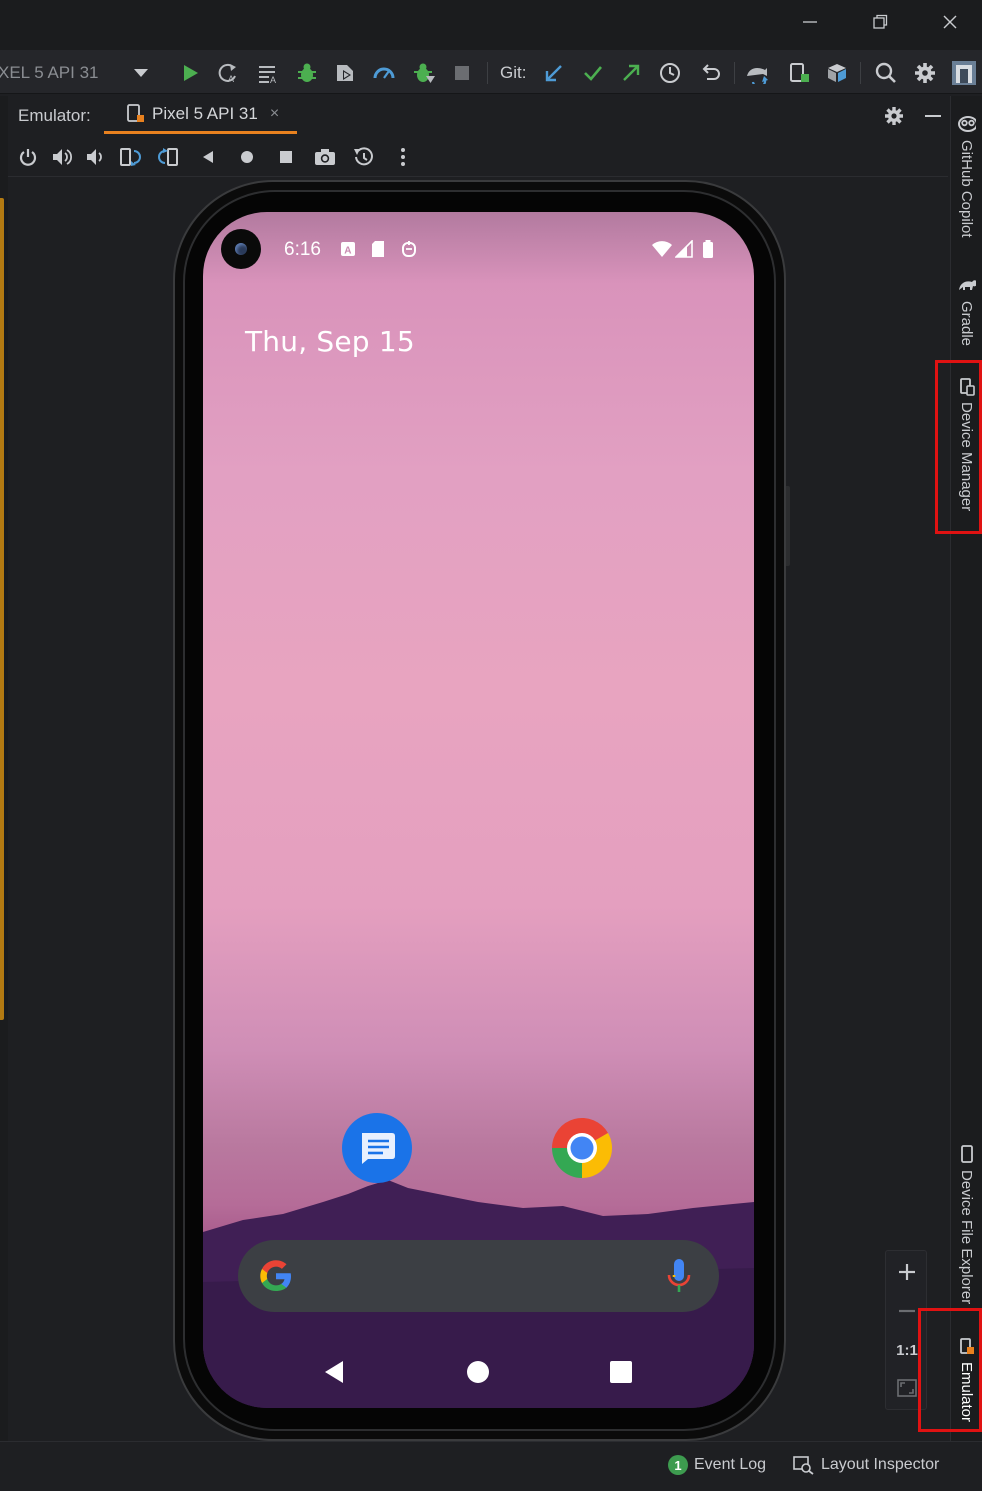  I want to click on sdk-manager-icon, so click(837, 73).